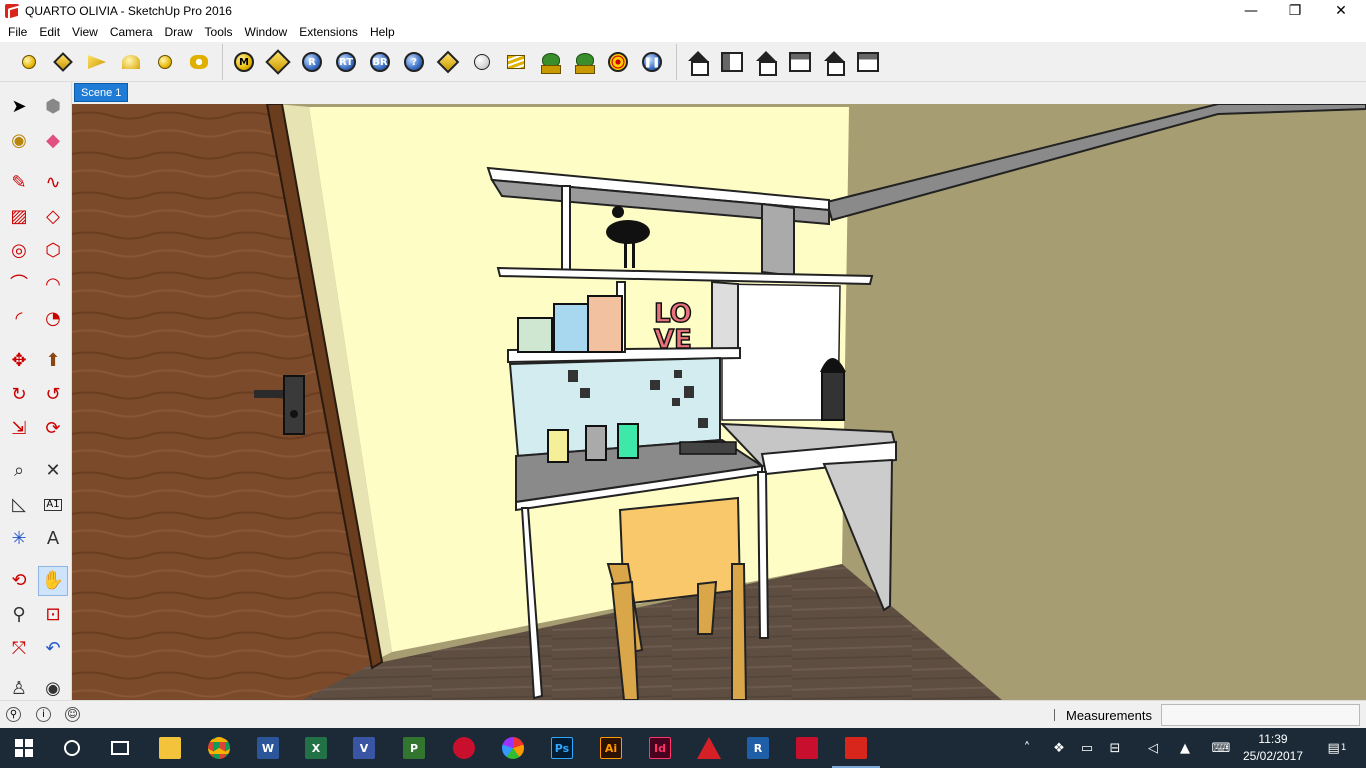  Describe the element at coordinates (101, 92) in the screenshot. I see `scene-tab: Scene 1` at that location.